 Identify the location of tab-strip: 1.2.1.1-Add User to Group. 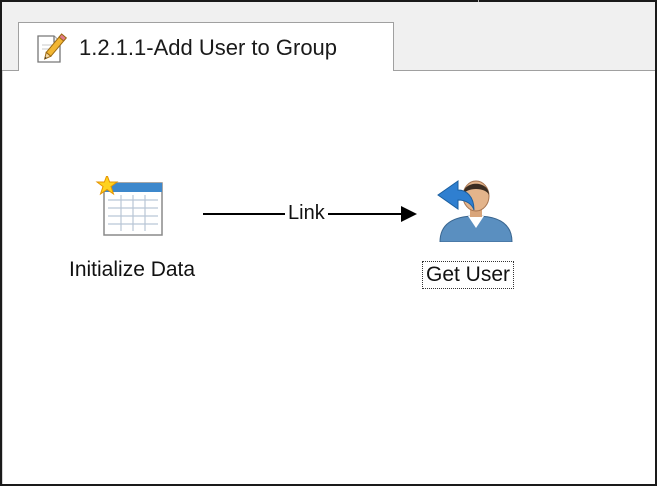
(328, 37).